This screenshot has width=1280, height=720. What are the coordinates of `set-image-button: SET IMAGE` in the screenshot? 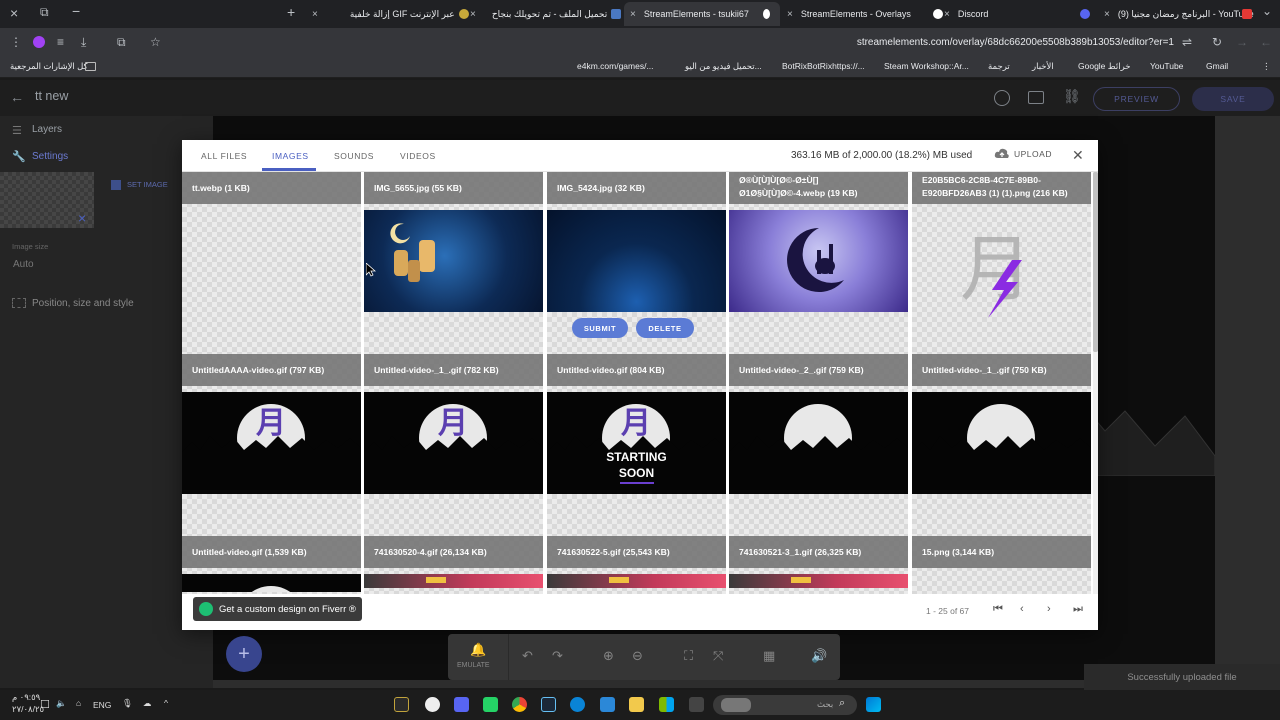 It's located at (147, 184).